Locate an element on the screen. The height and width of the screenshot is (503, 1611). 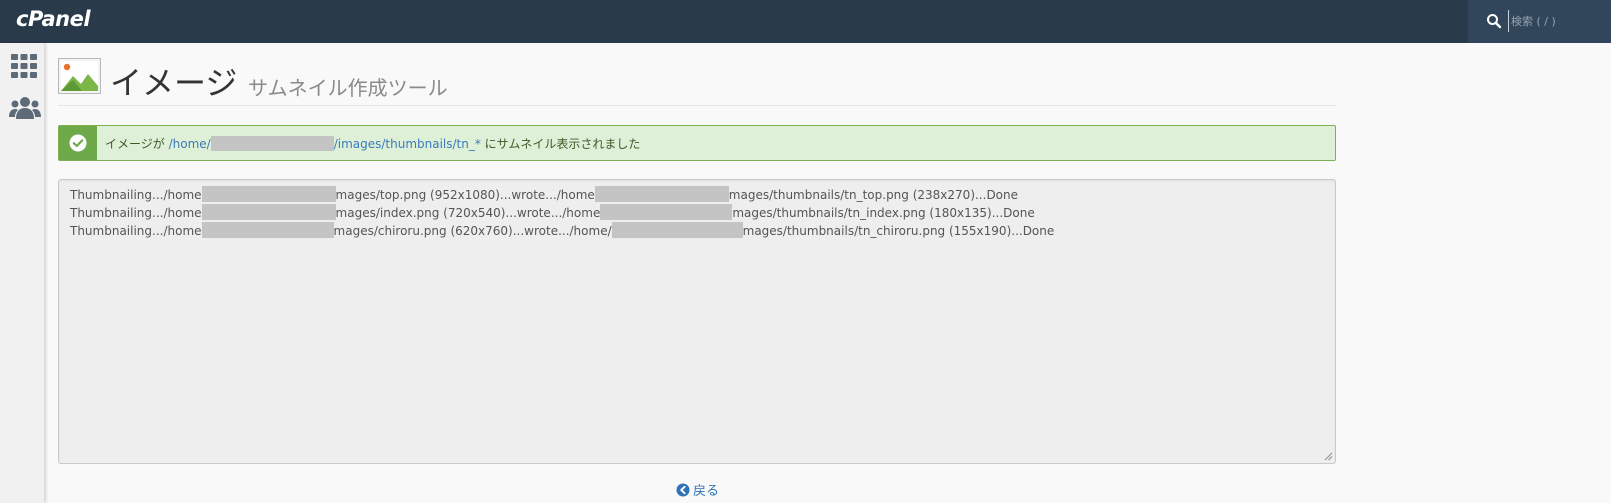
top-header: cPanel is located at coordinates (805, 21).